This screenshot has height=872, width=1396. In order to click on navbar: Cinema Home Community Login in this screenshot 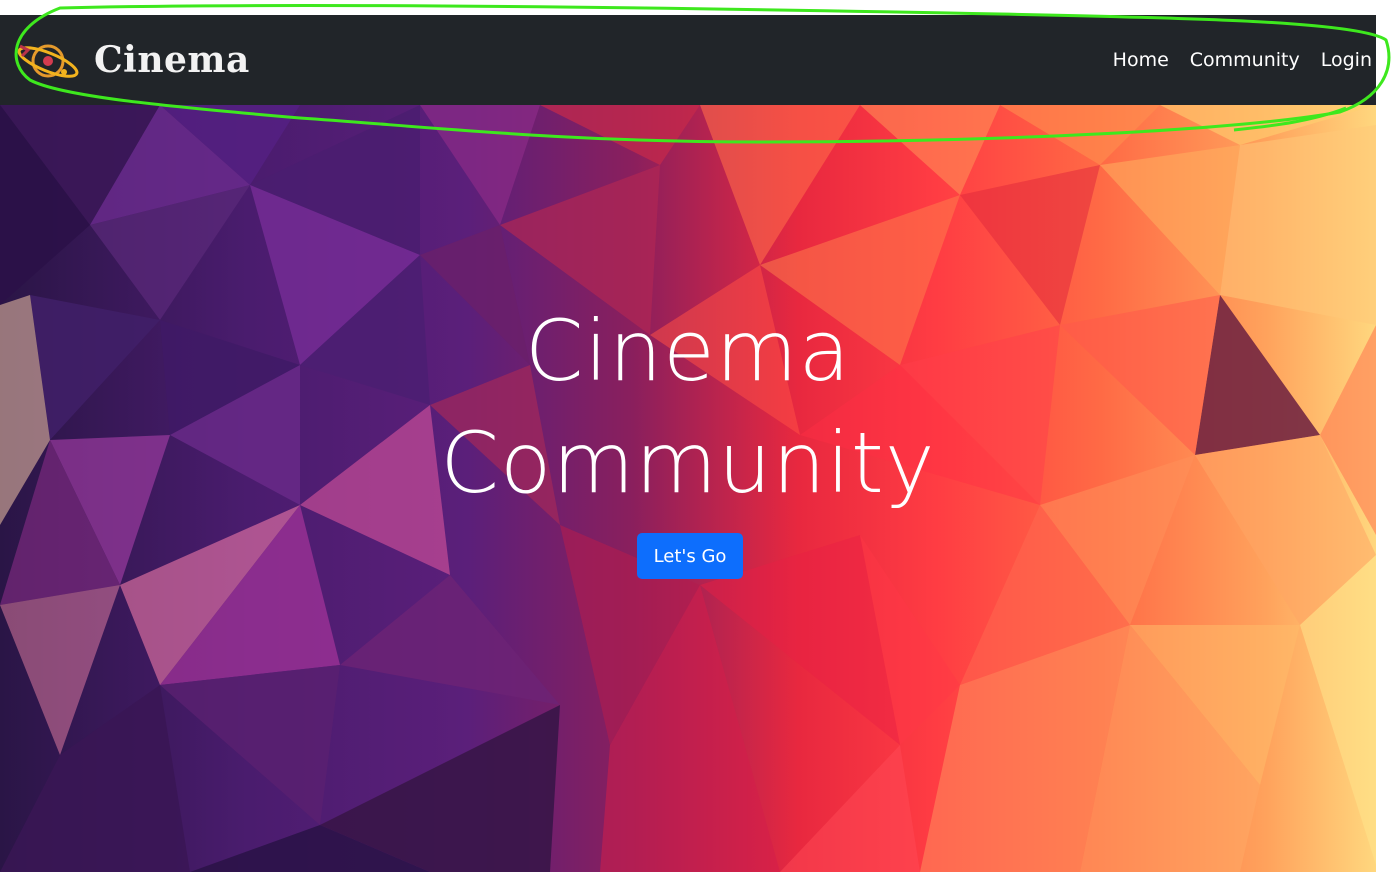, I will do `click(688, 60)`.